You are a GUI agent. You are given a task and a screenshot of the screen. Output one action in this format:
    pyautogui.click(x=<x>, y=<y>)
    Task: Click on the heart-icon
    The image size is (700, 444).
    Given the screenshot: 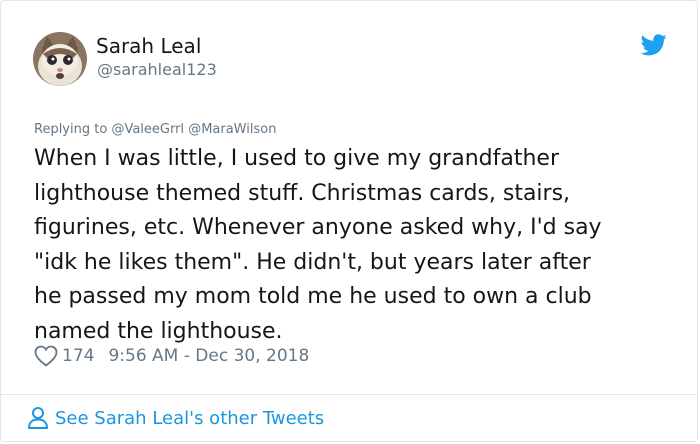 What is the action you would take?
    pyautogui.click(x=46, y=356)
    